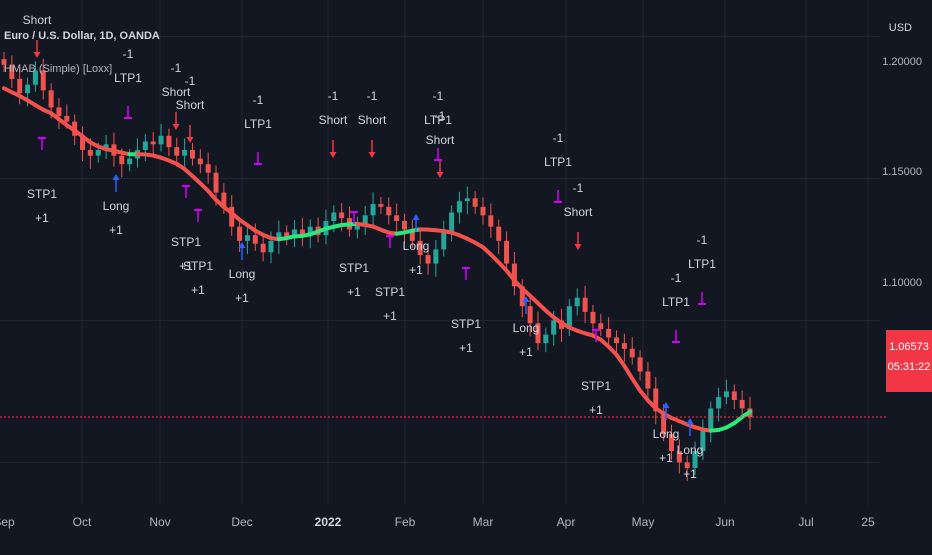  Describe the element at coordinates (159, 522) in the screenshot. I see `x-axis-label: Nov` at that location.